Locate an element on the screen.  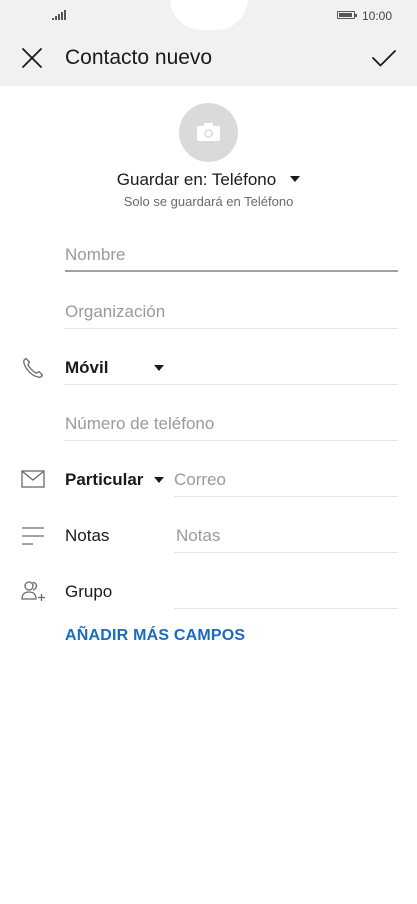
camera-notch is located at coordinates (209, 15).